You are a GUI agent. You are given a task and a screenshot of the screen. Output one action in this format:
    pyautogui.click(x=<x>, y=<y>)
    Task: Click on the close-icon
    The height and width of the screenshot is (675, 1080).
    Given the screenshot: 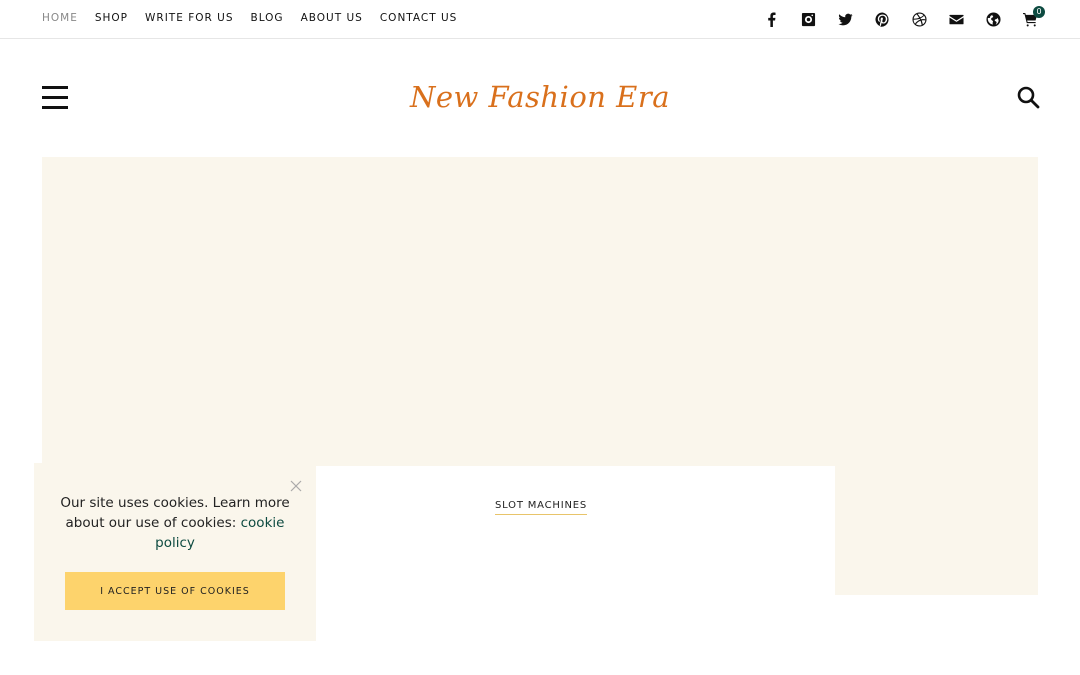 What is the action you would take?
    pyautogui.click(x=296, y=486)
    